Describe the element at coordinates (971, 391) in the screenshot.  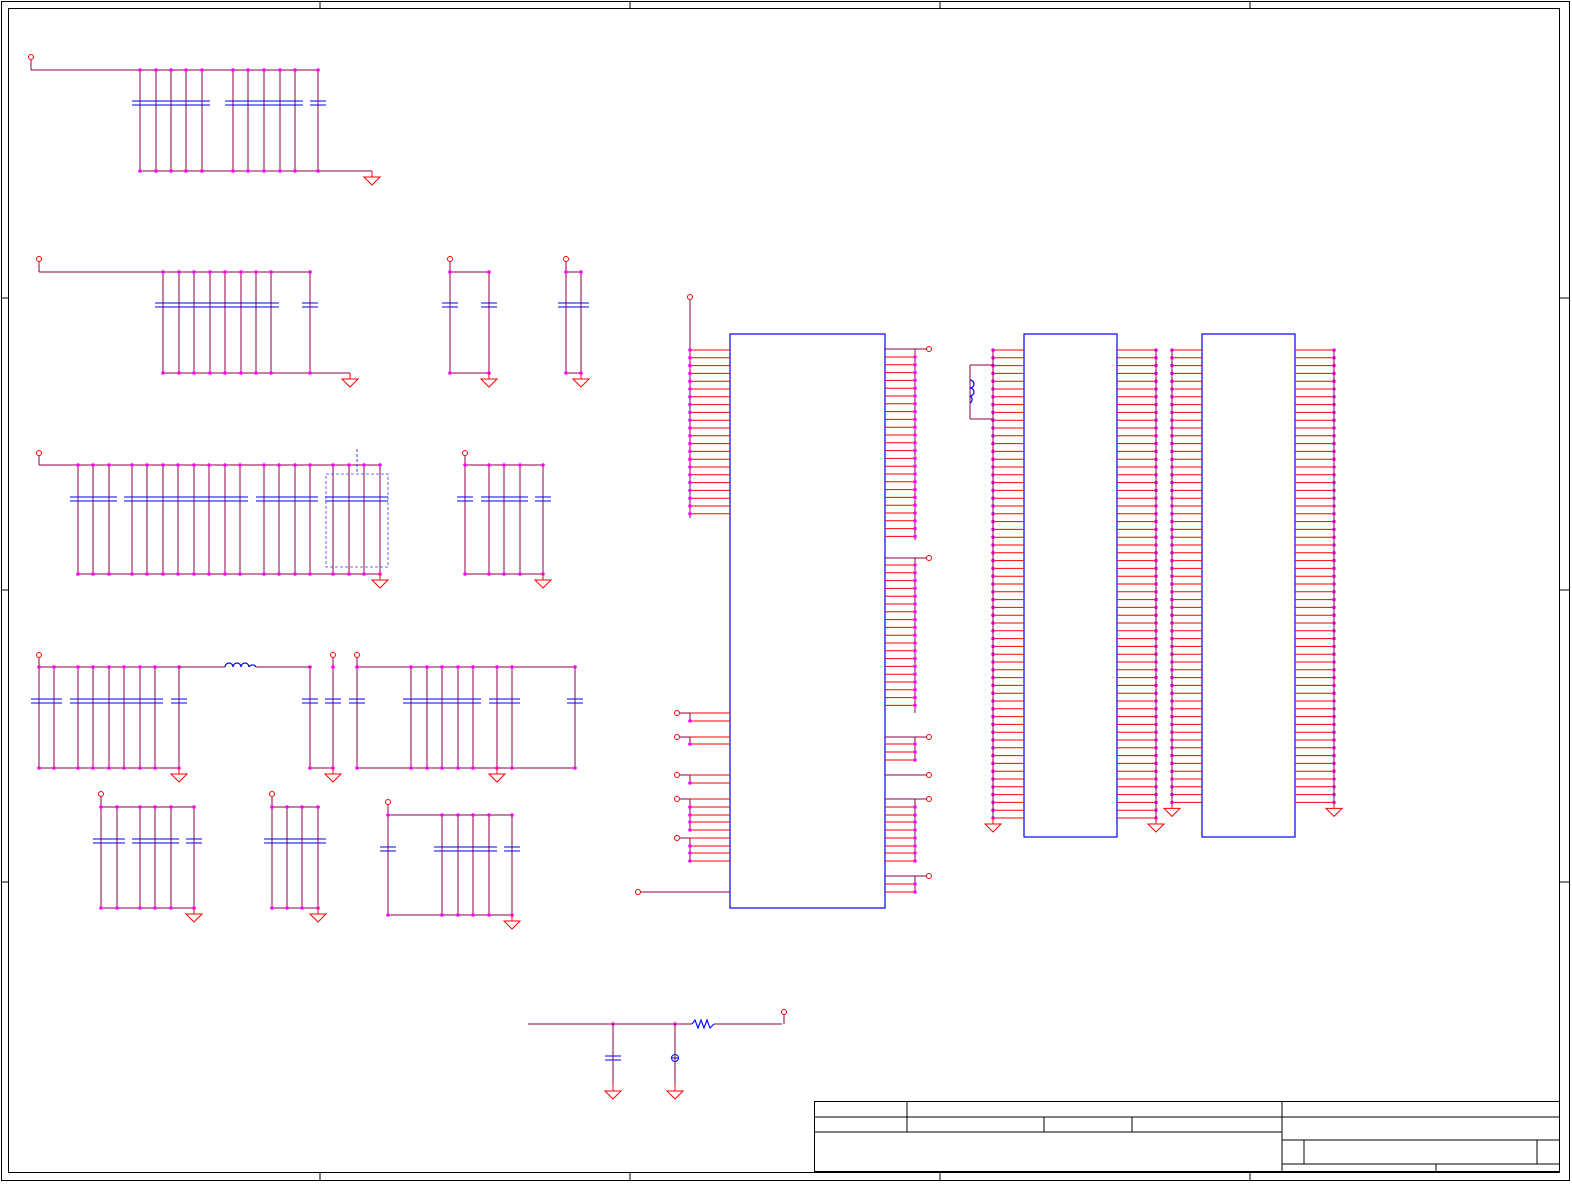
I see `inductor-icon` at that location.